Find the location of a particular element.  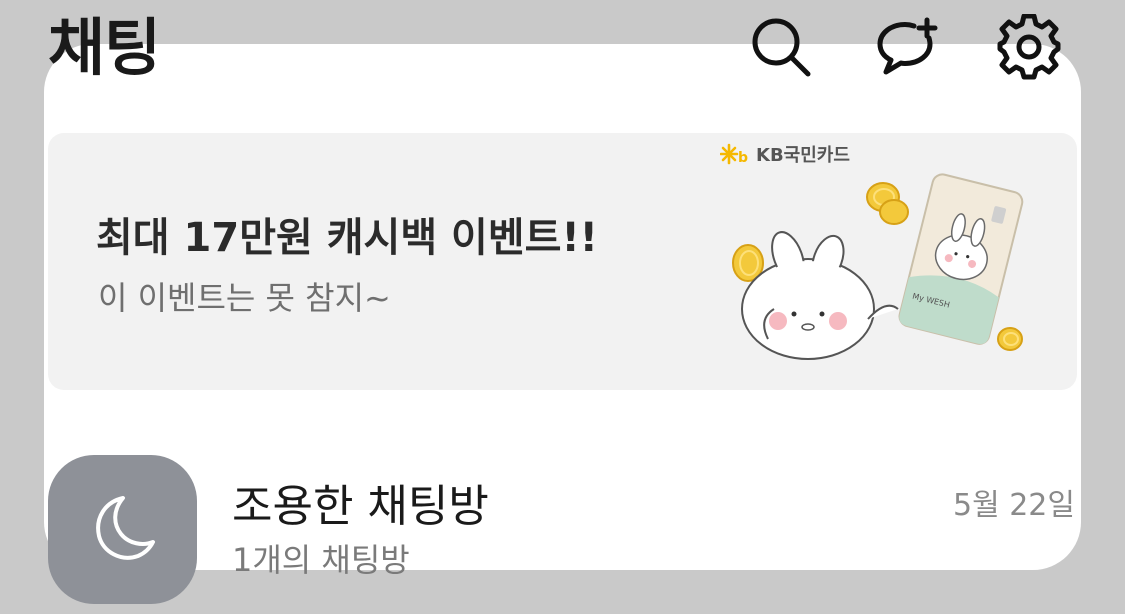

brand-name: KB국민카드 is located at coordinates (803, 155).